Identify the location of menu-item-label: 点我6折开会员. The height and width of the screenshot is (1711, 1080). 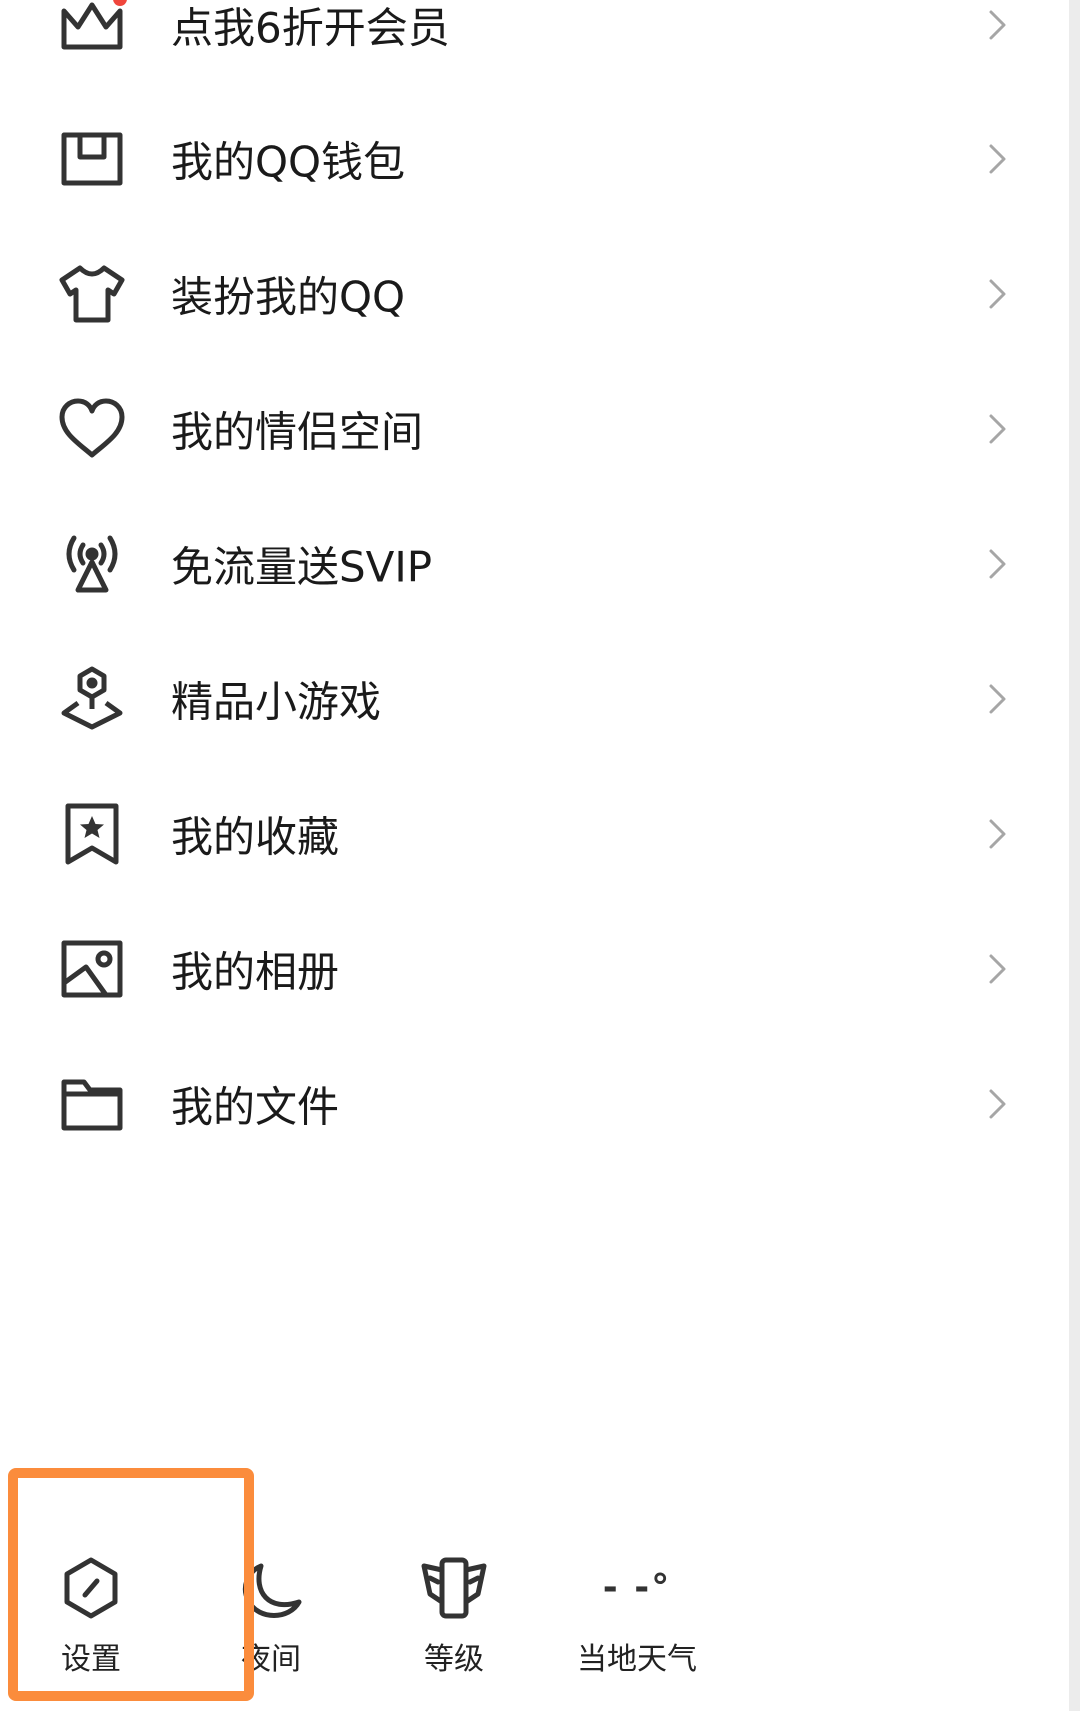
(310, 27).